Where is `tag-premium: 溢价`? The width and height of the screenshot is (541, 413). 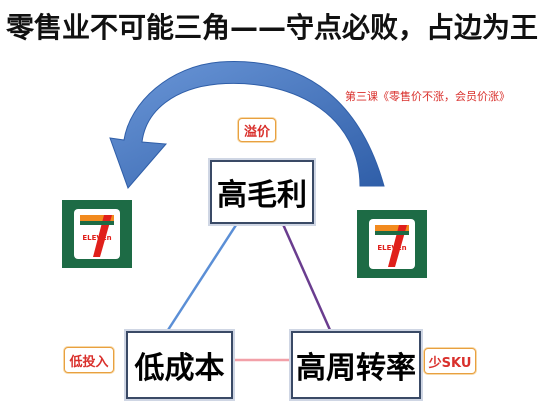
tag-premium: 溢价 is located at coordinates (257, 130).